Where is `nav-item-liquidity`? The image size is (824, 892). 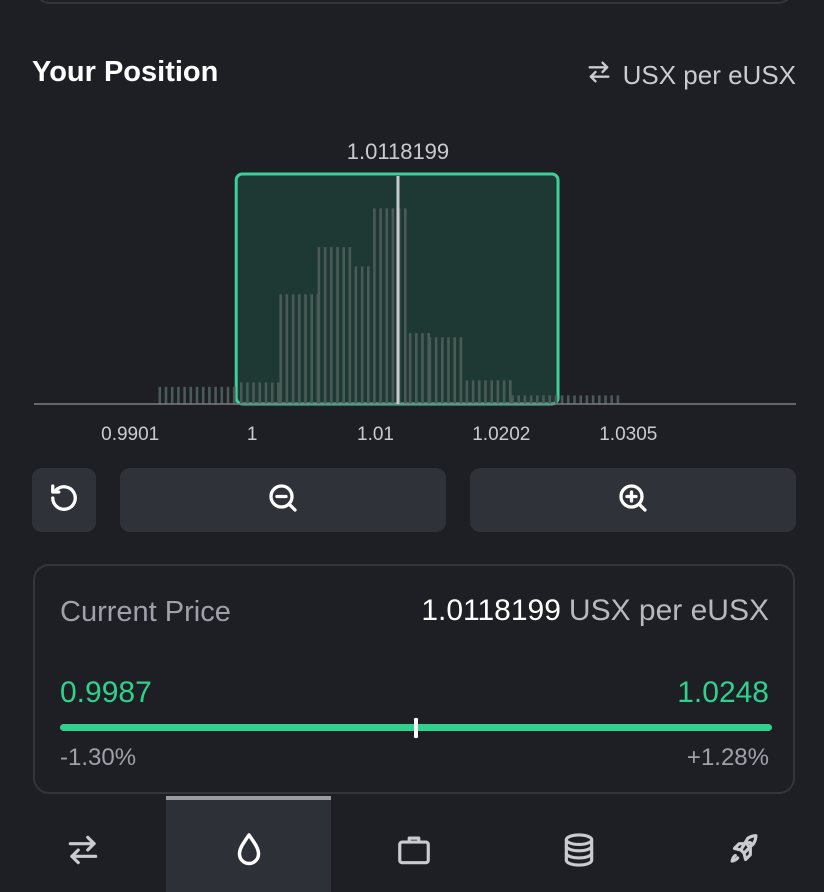 nav-item-liquidity is located at coordinates (248, 844).